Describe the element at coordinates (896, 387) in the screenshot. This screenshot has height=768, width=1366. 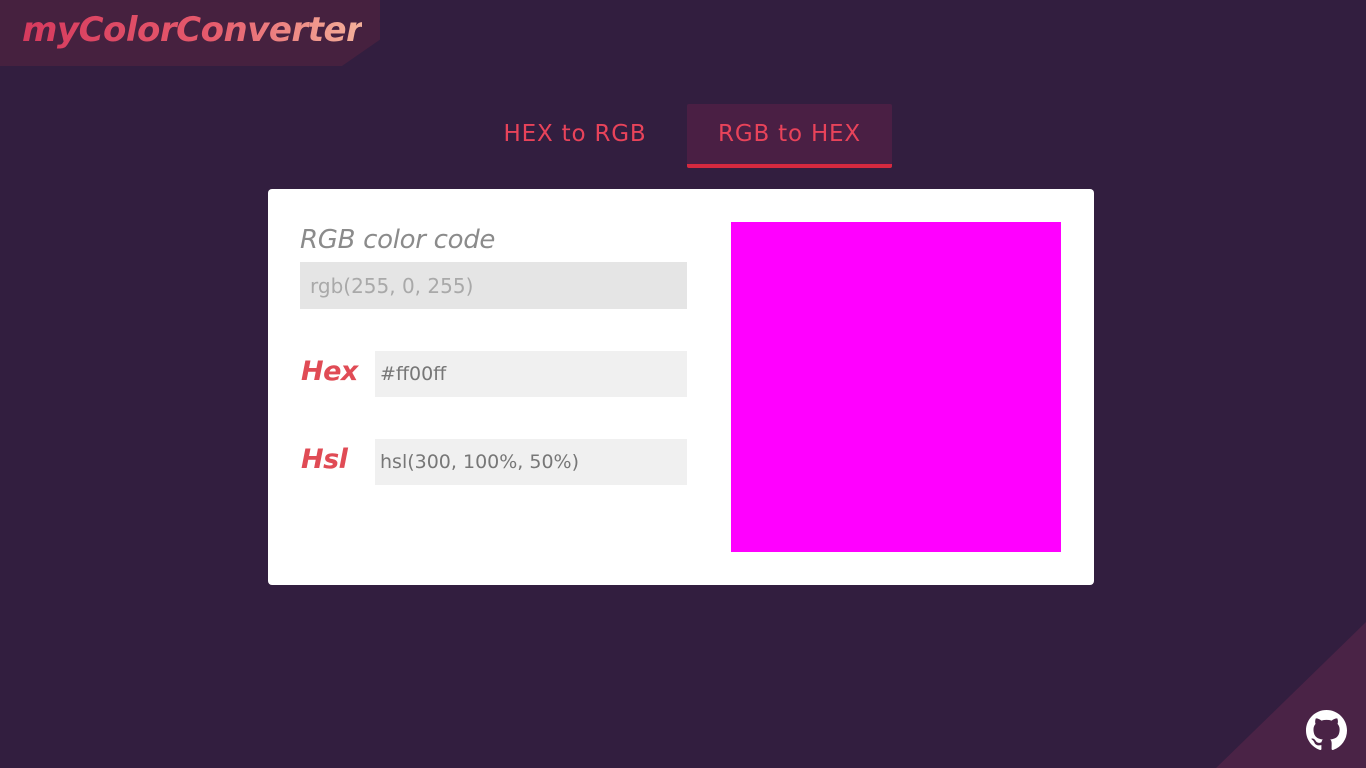
I see `color-preview-swatch` at that location.